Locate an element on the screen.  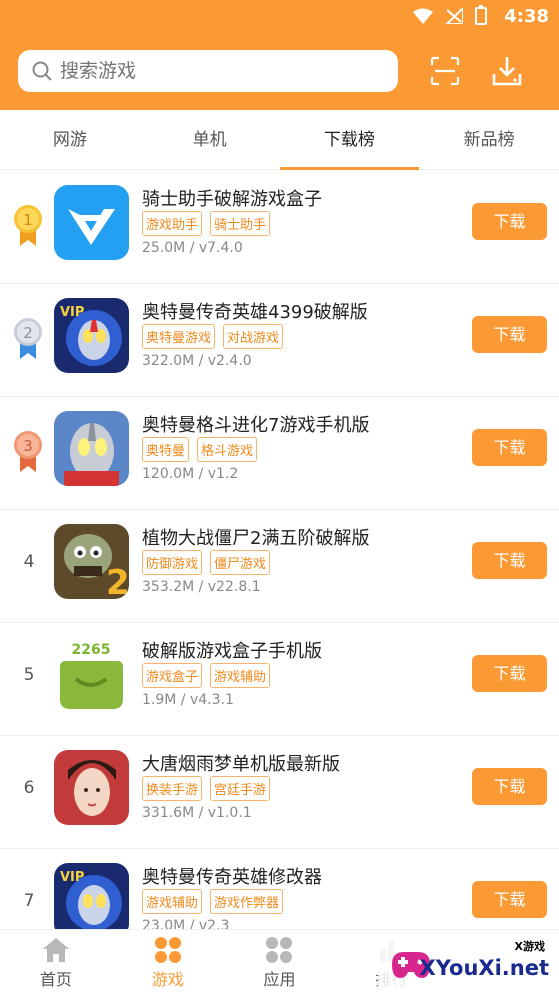
ultraman-fight-icon is located at coordinates (91, 448).